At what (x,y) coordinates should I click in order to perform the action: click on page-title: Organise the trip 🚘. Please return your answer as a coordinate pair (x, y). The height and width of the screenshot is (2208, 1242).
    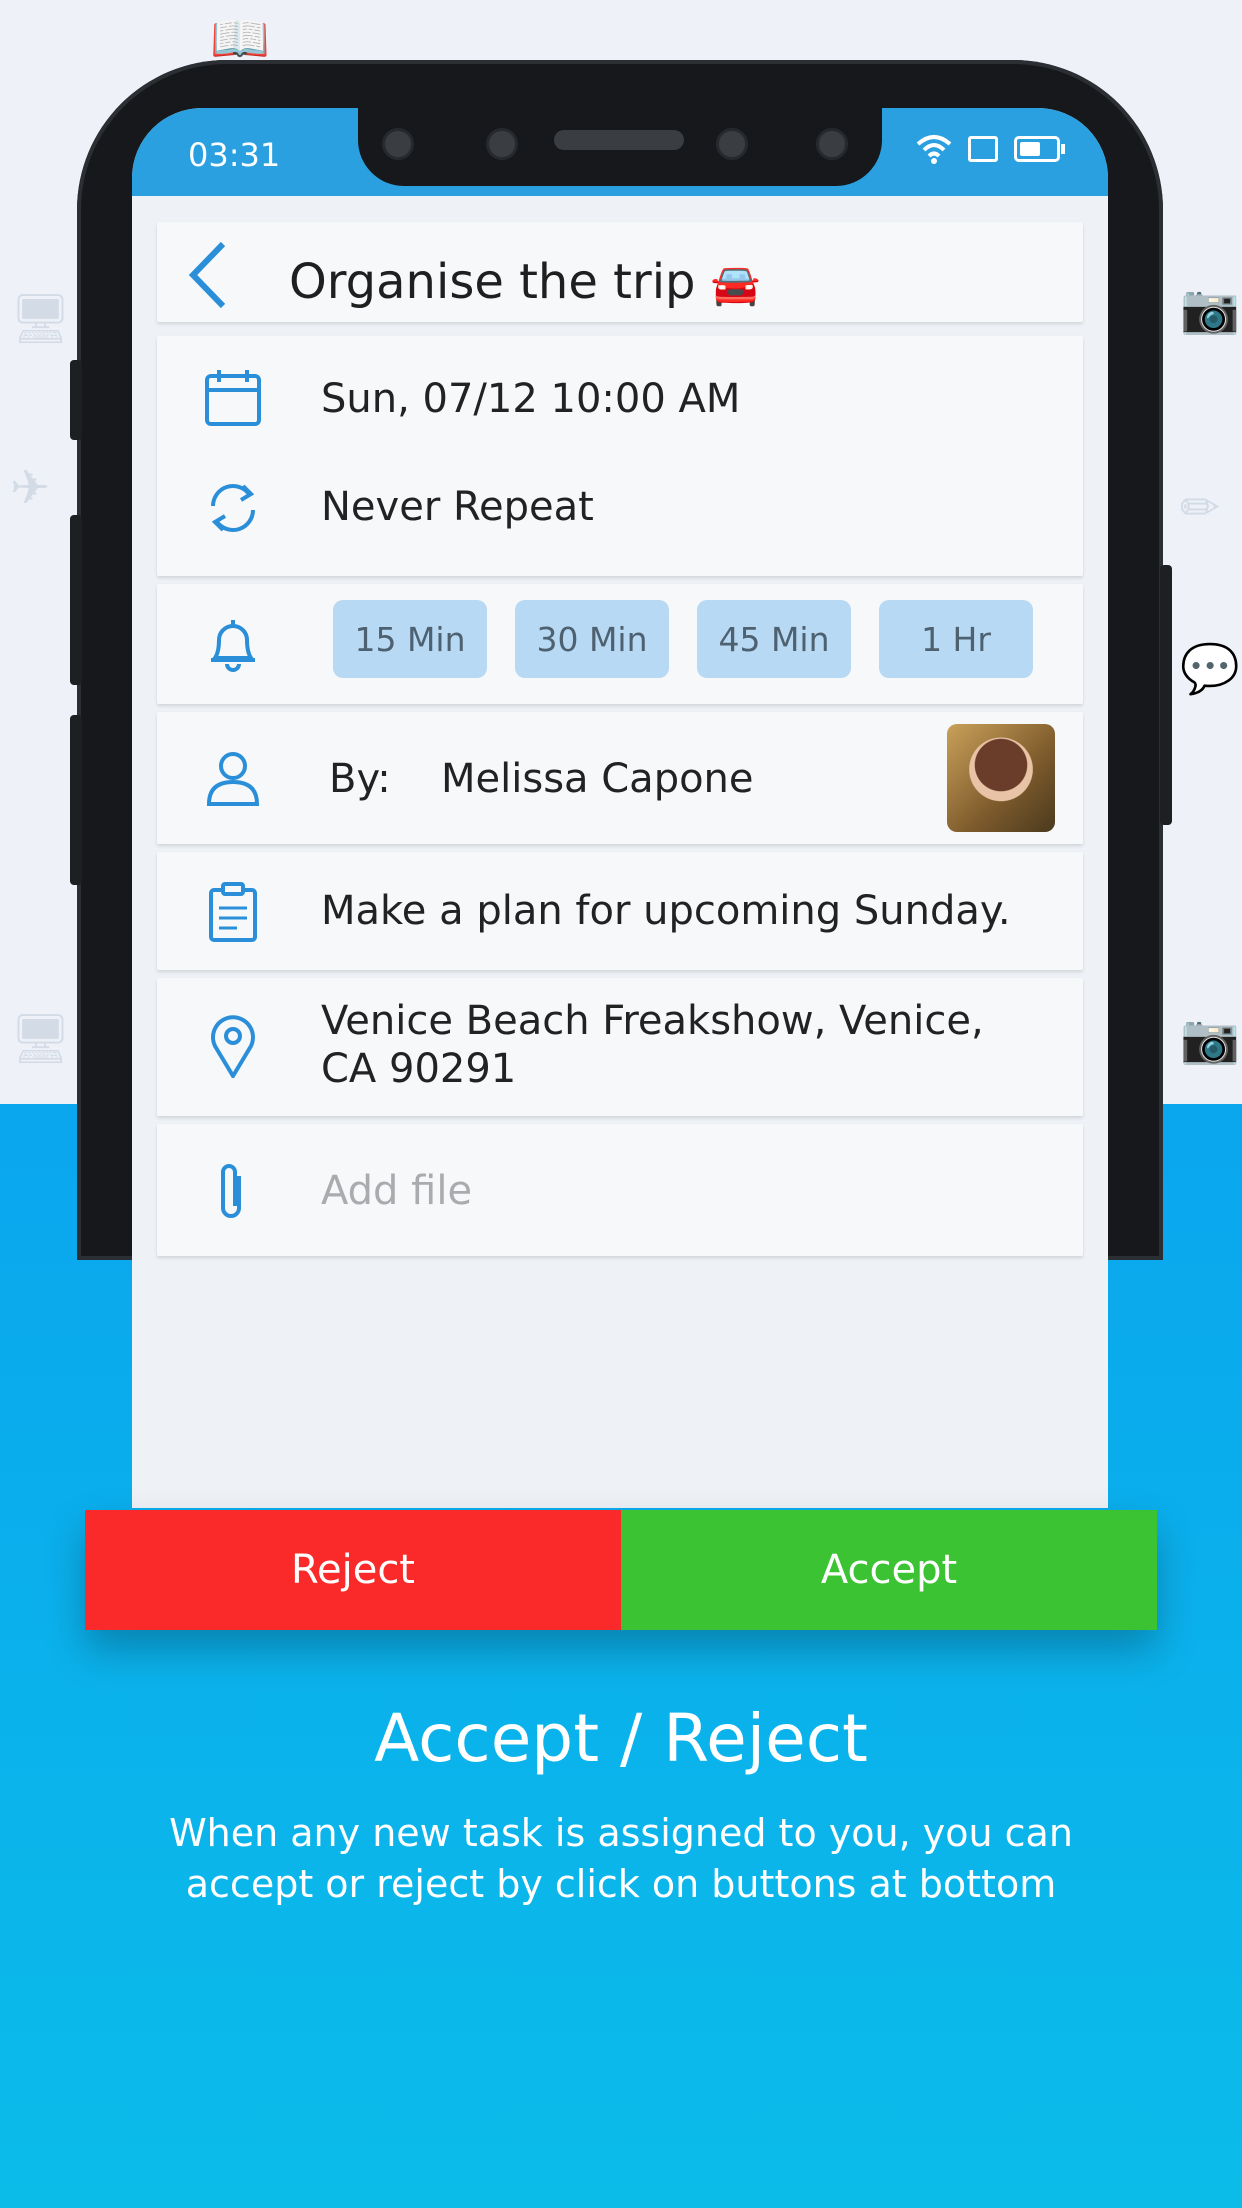
    Looking at the image, I should click on (525, 282).